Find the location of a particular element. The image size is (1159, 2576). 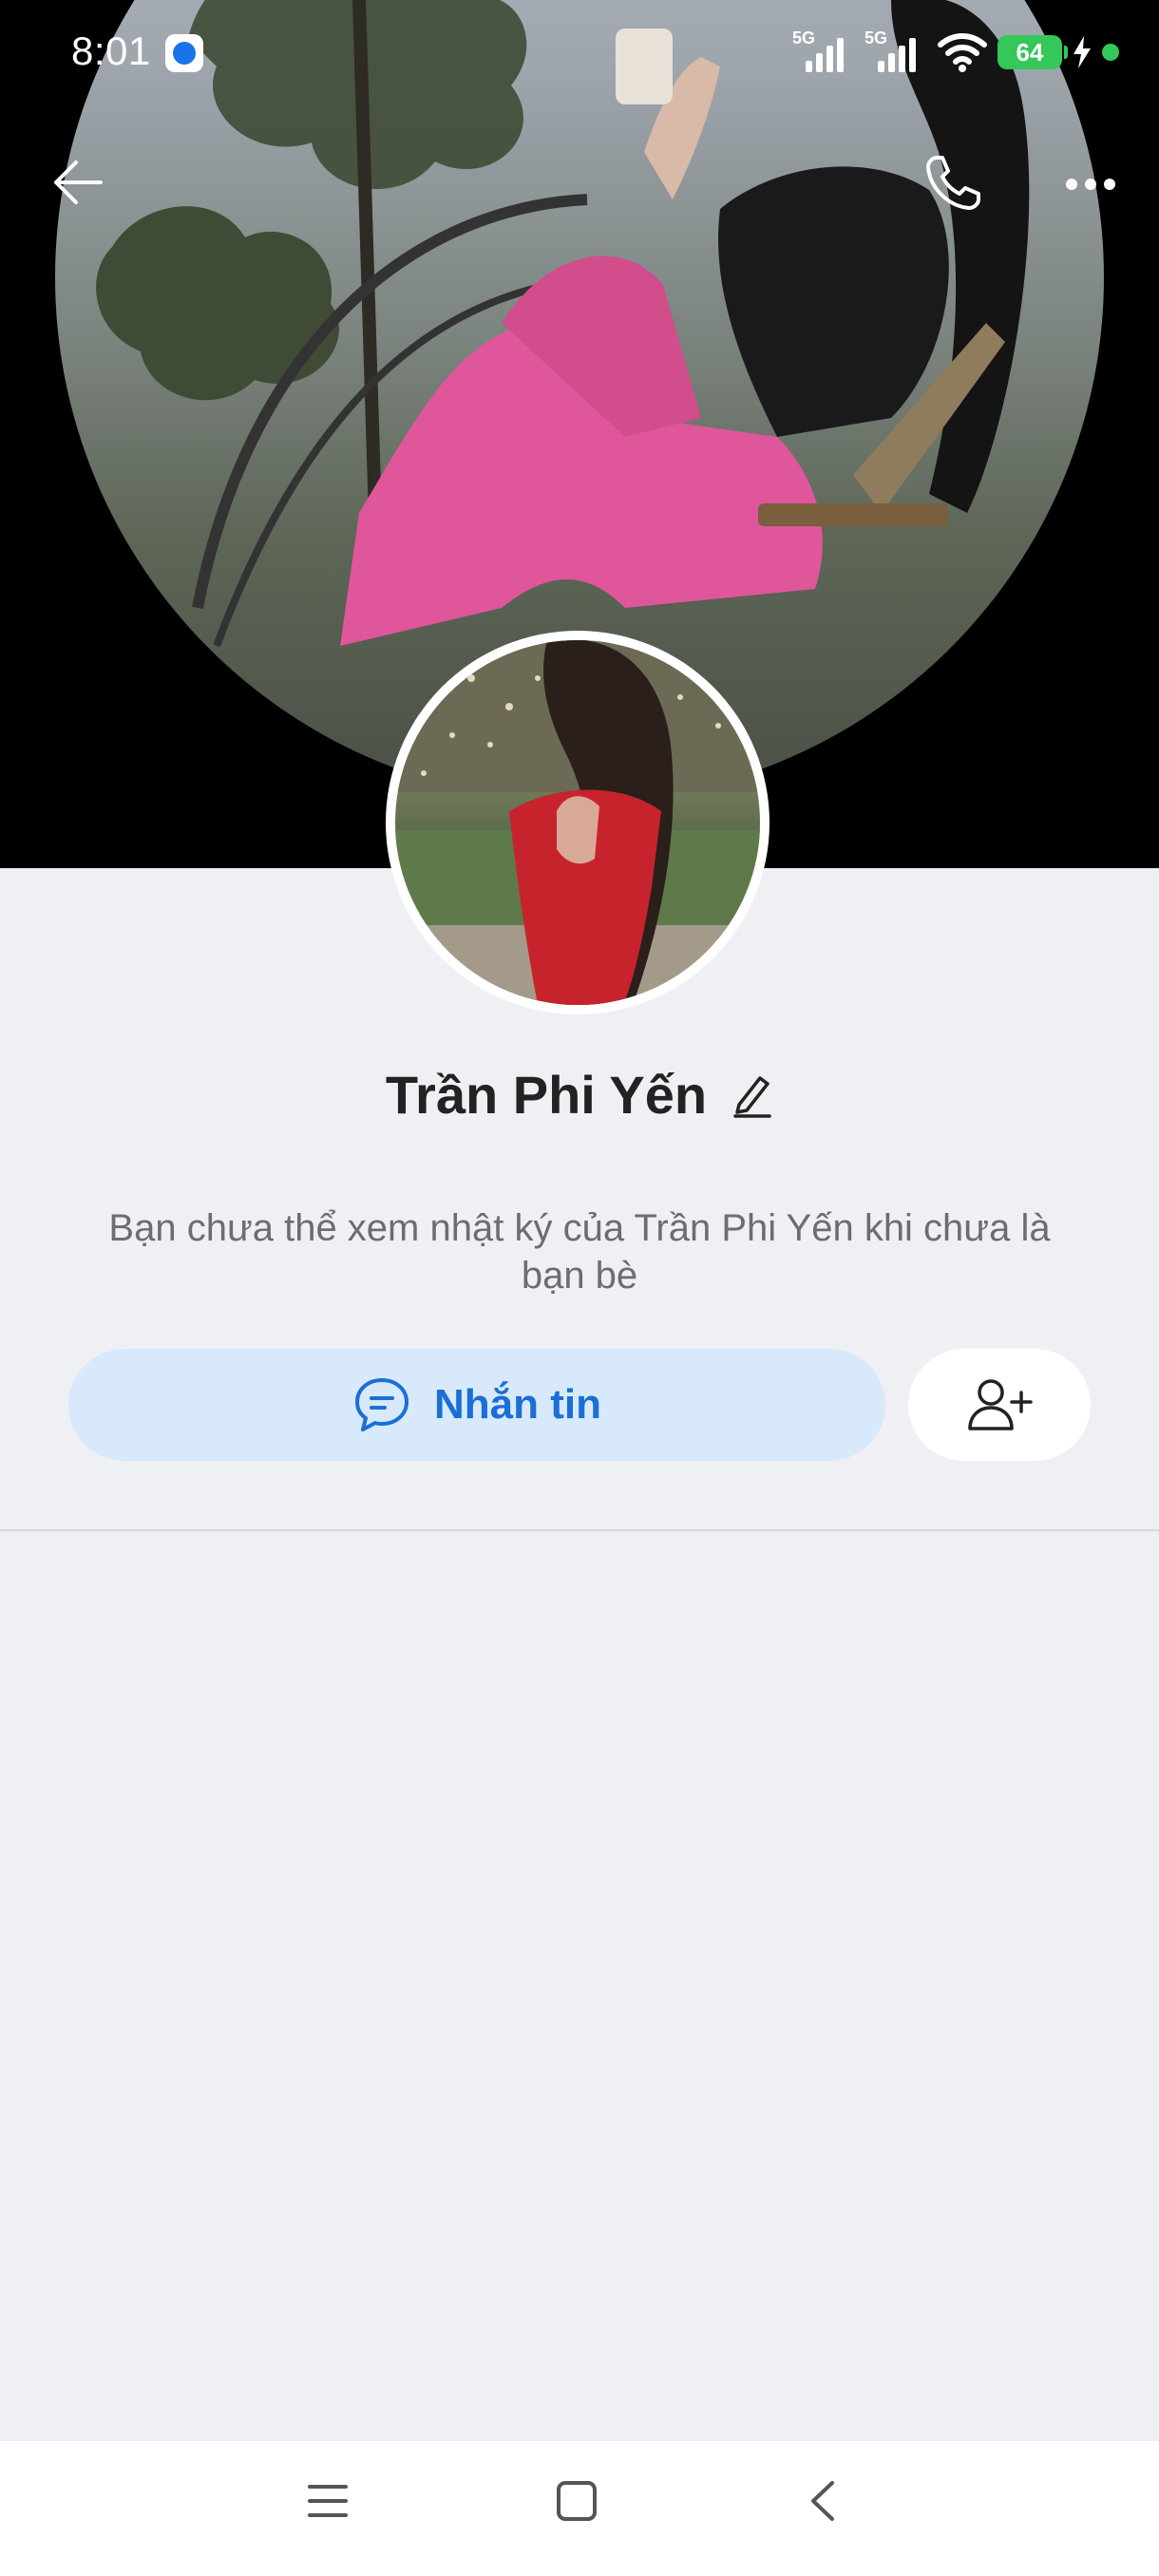

square-icon is located at coordinates (577, 2501).